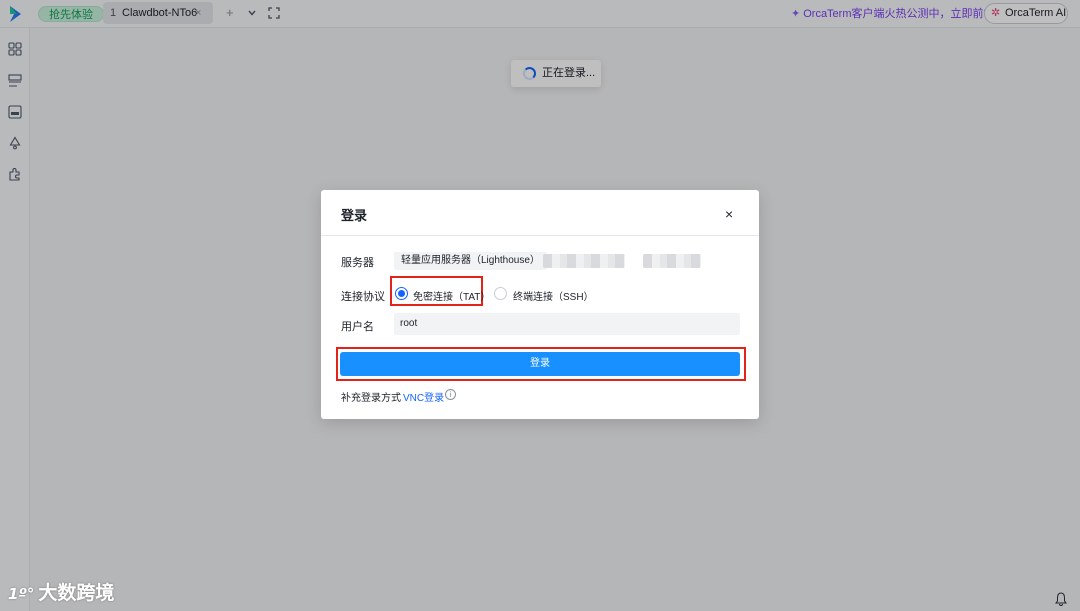  Describe the element at coordinates (470, 261) in the screenshot. I see `server-value: 轻量应用服务器（Lighthouse）` at that location.